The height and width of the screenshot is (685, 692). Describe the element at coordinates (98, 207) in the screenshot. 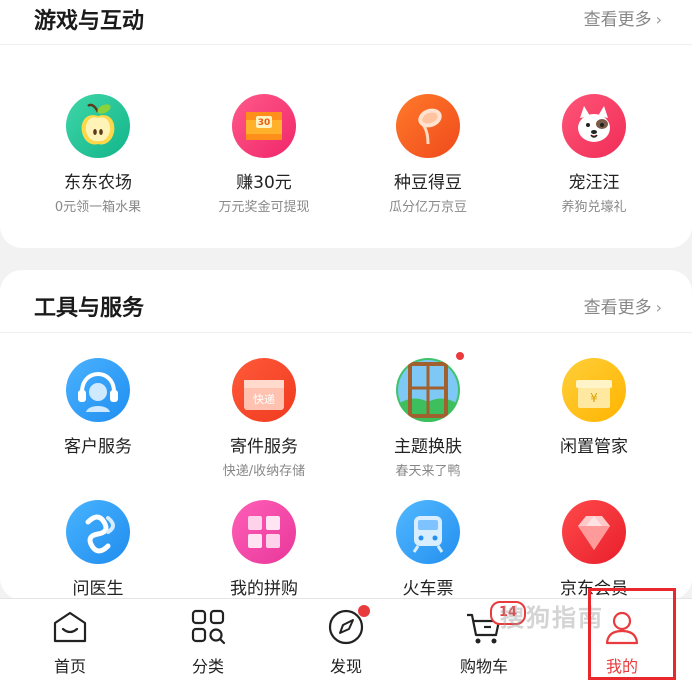

I see `item-subtitle: 0元领一箱水果` at that location.